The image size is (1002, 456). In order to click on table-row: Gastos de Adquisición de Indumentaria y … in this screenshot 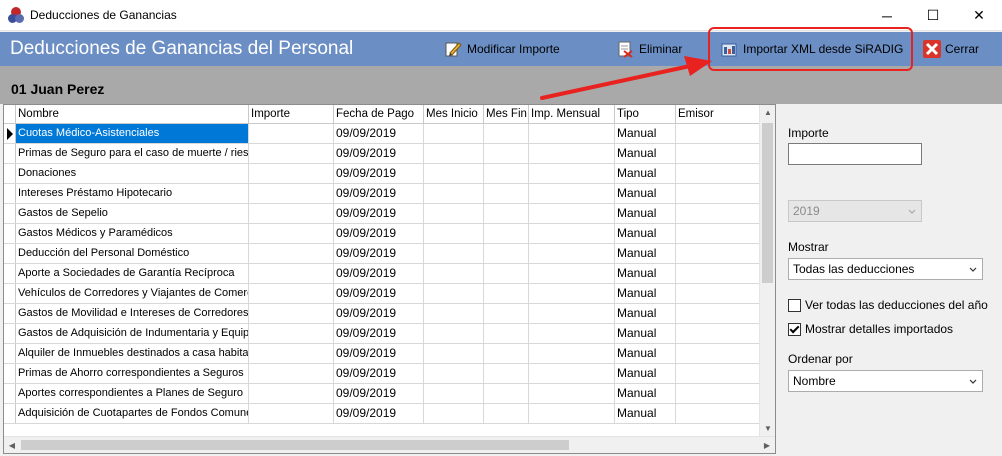, I will do `click(382, 334)`.